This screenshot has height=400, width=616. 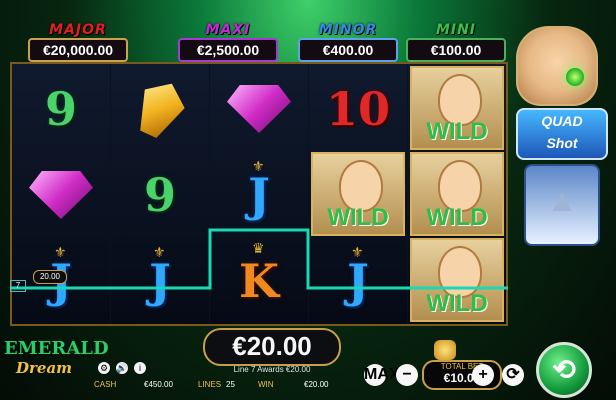 What do you see at coordinates (230, 384) in the screenshot?
I see `lines-value: 25` at bounding box center [230, 384].